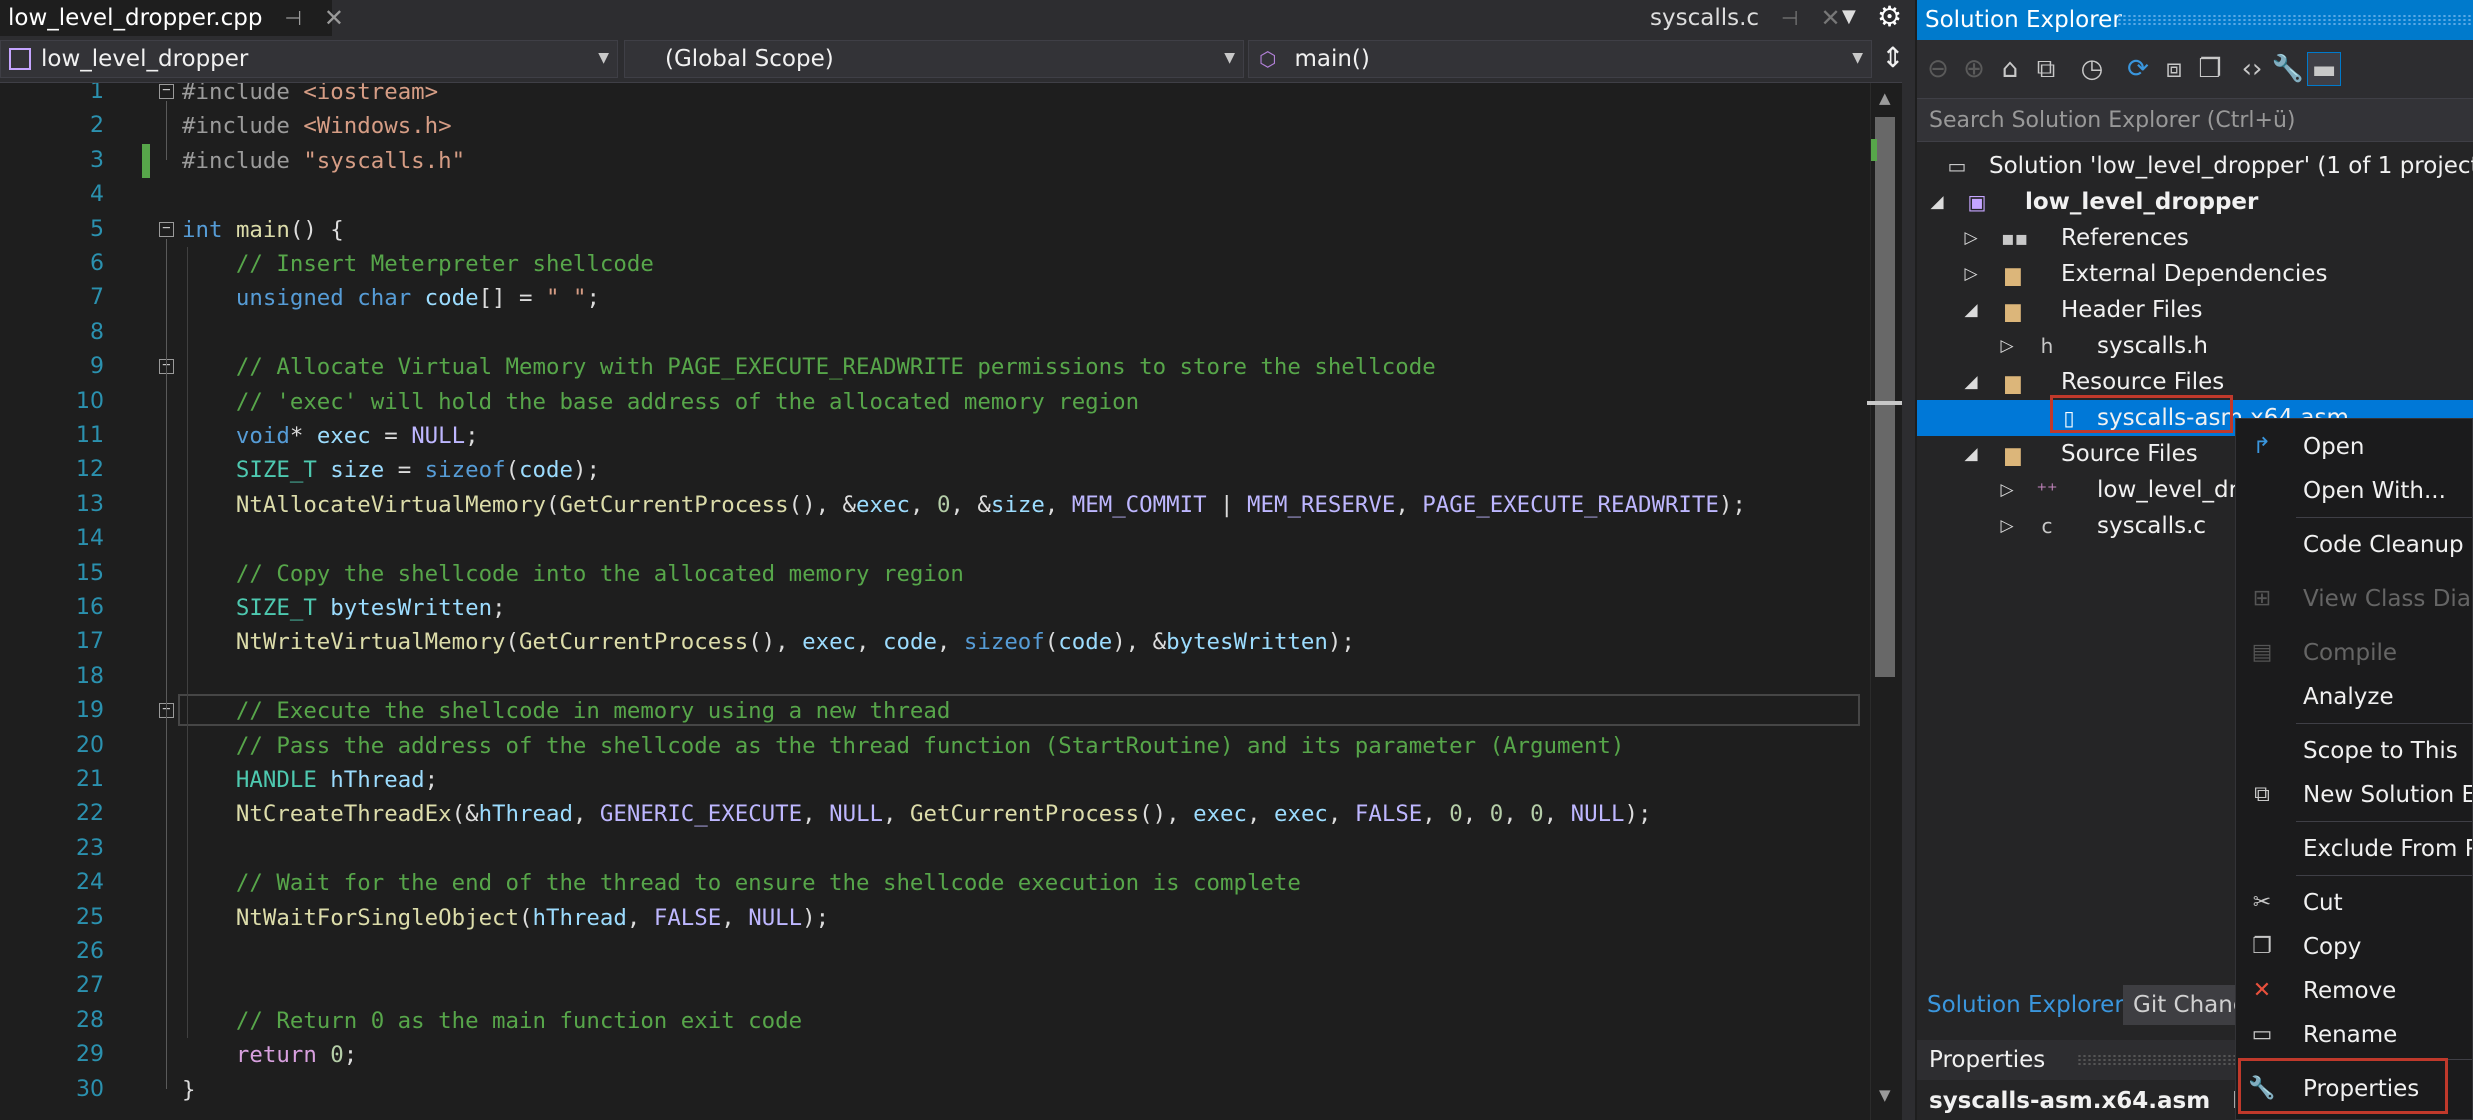  Describe the element at coordinates (935, 986) in the screenshot. I see `code-line: 27` at that location.